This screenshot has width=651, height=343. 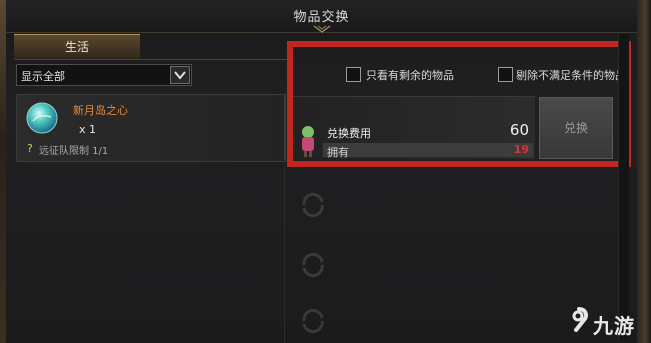 I want to click on window-title: 物品交换, so click(x=321, y=17).